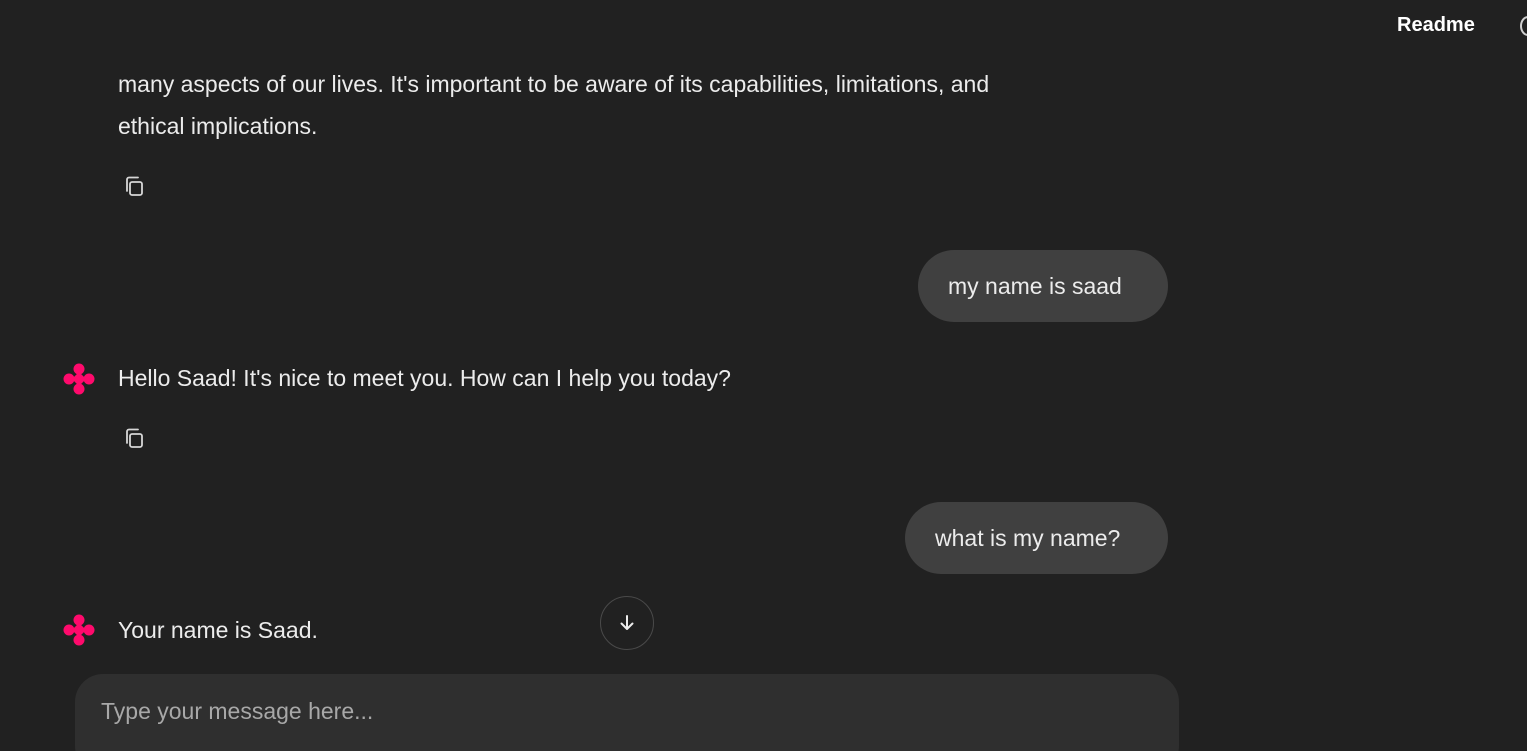 This screenshot has width=1527, height=751. I want to click on message-line: ethical implications., so click(218, 126).